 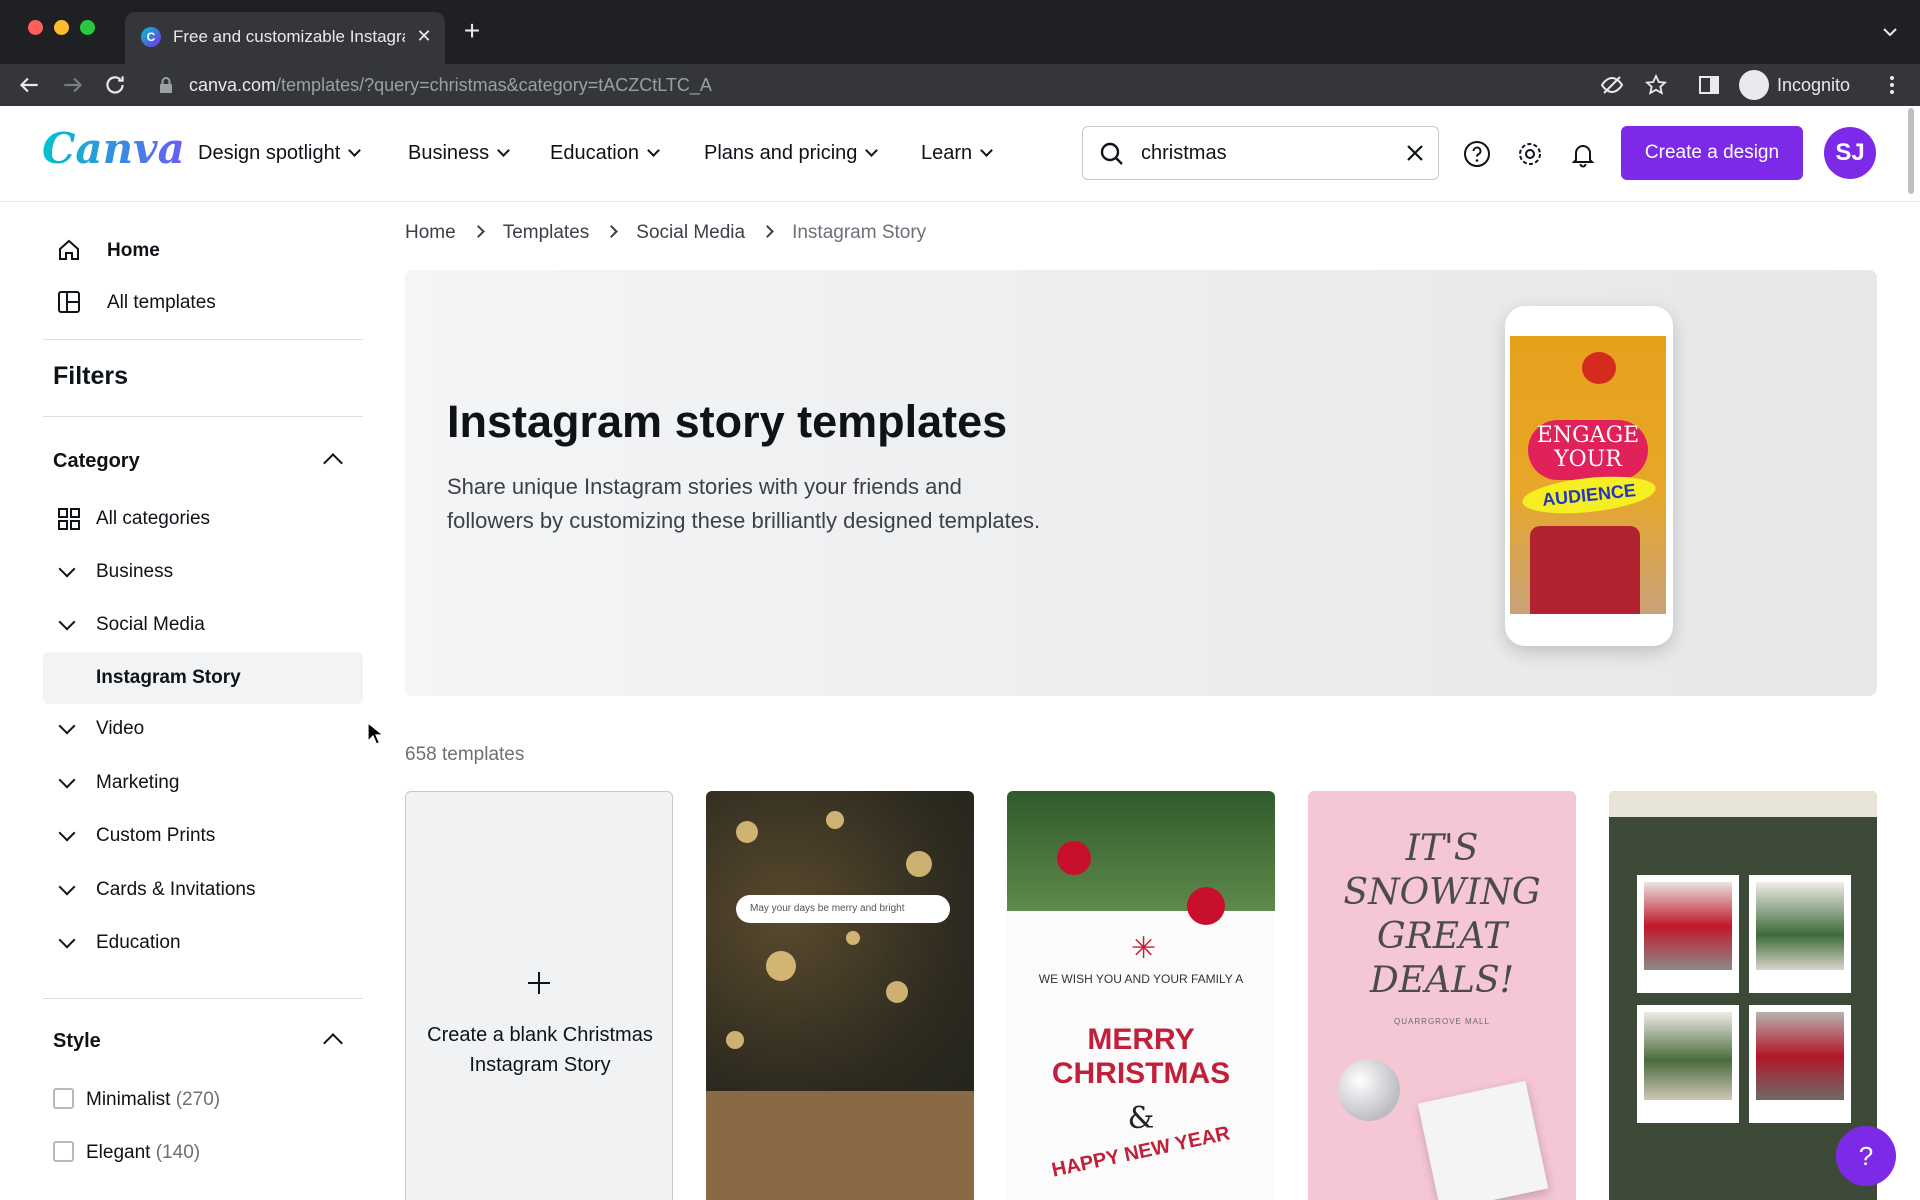 What do you see at coordinates (1583, 154) in the screenshot?
I see `notifications-bell-icon` at bounding box center [1583, 154].